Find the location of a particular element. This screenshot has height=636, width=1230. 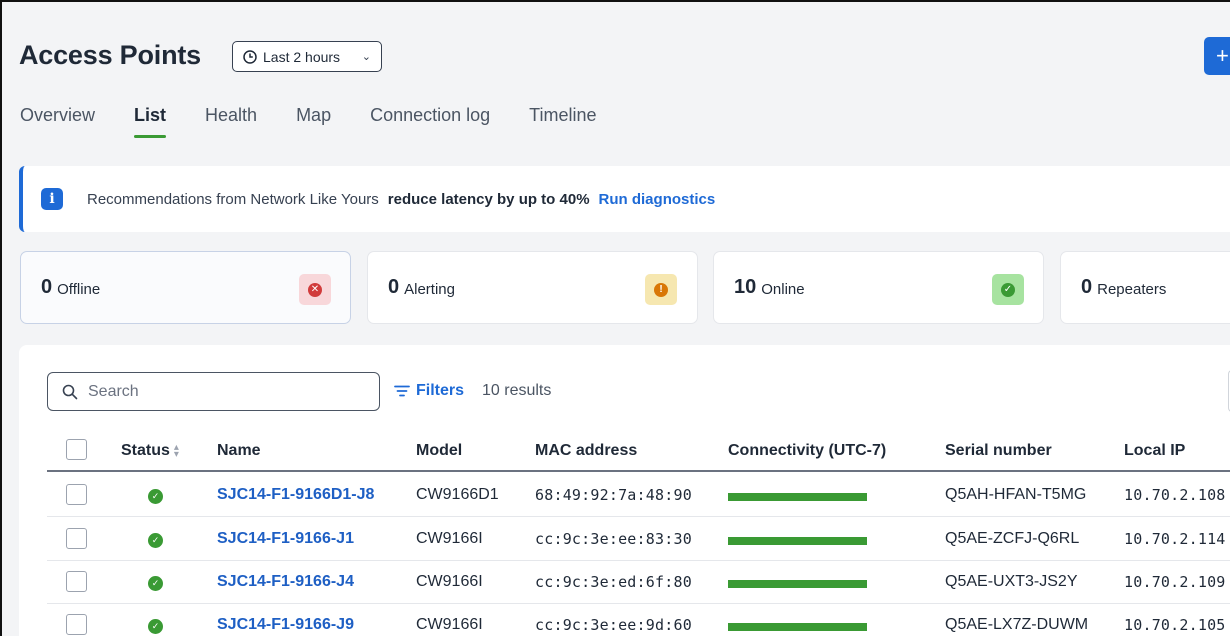

offline-badge: ✕ is located at coordinates (315, 289).